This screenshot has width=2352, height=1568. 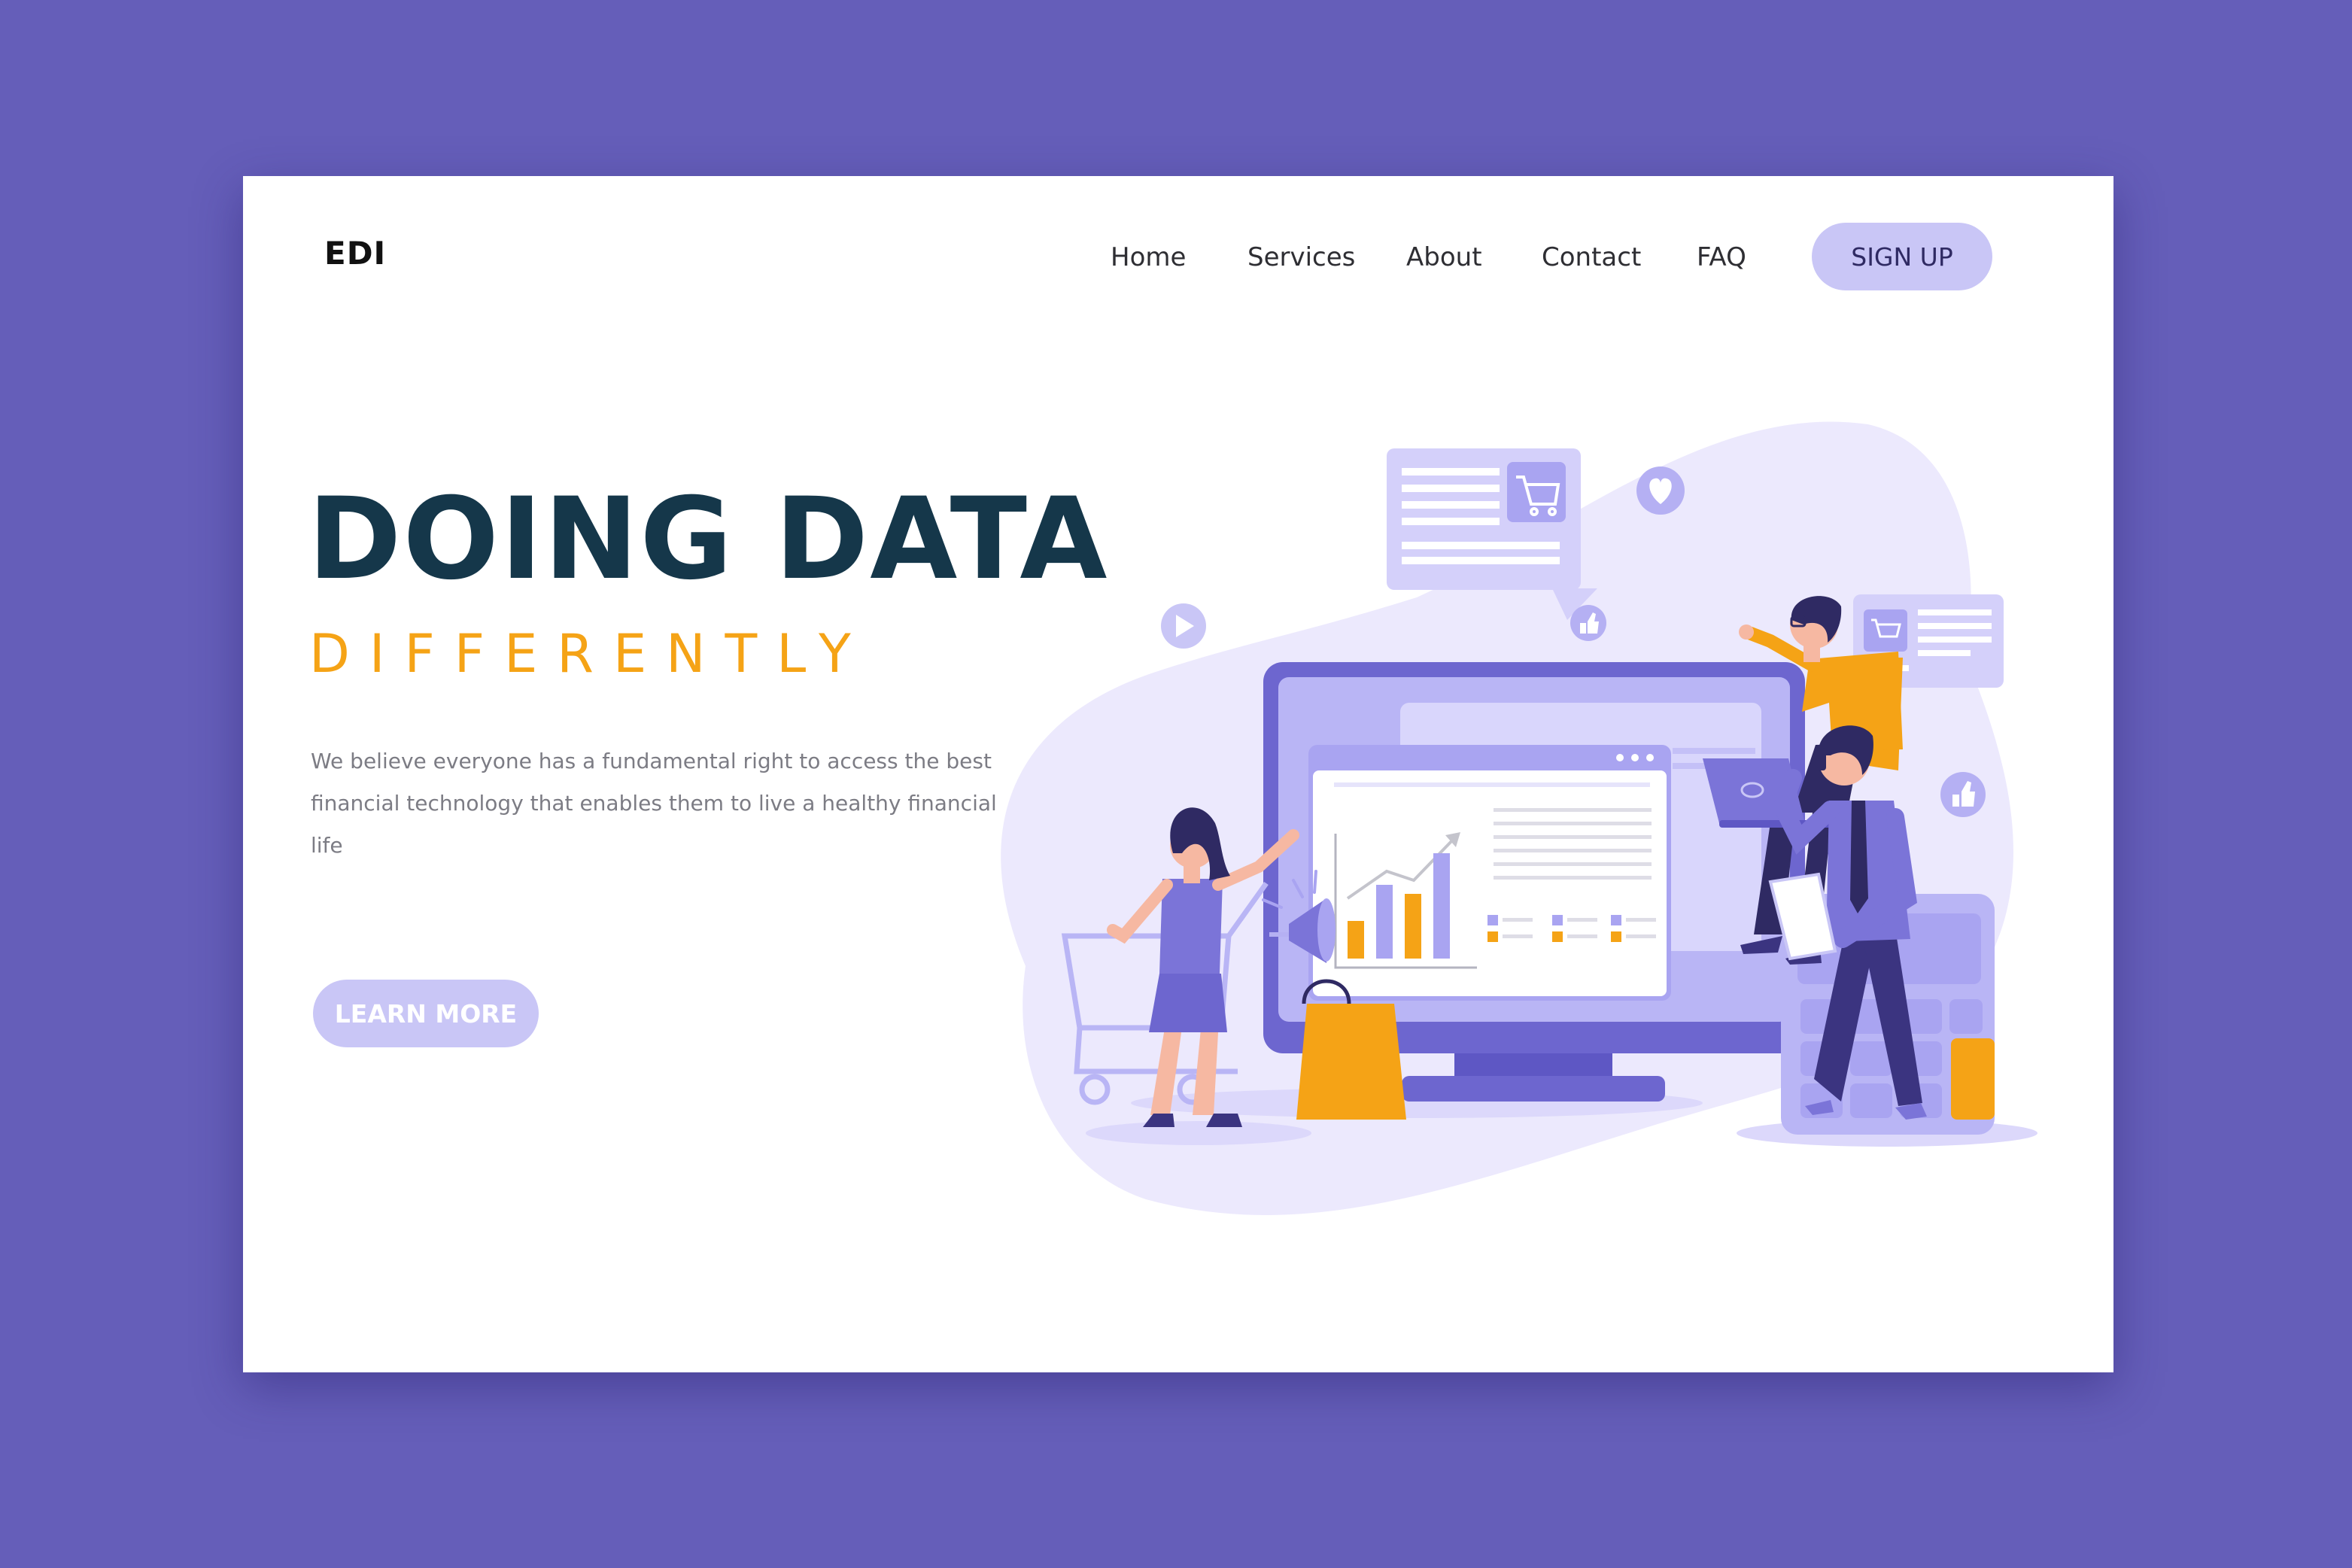 What do you see at coordinates (1660, 490) in the screenshot?
I see `heart-icon` at bounding box center [1660, 490].